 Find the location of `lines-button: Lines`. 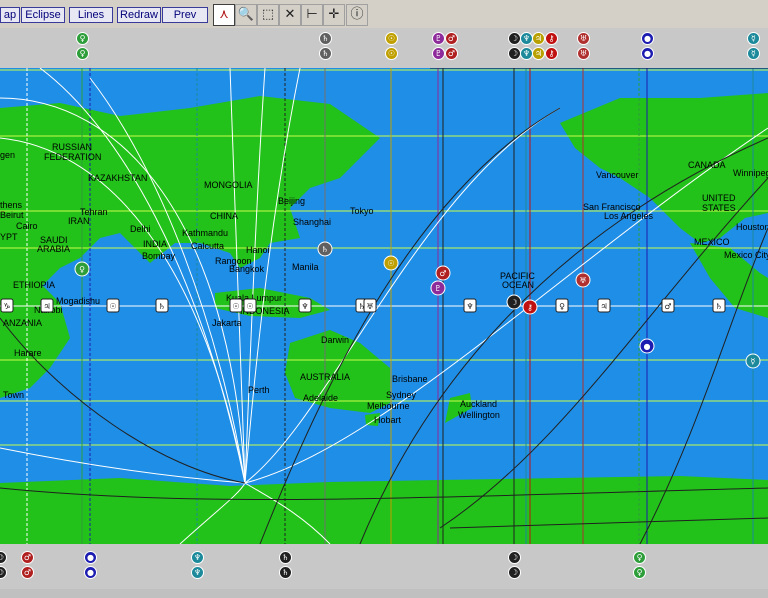

lines-button: Lines is located at coordinates (91, 15).